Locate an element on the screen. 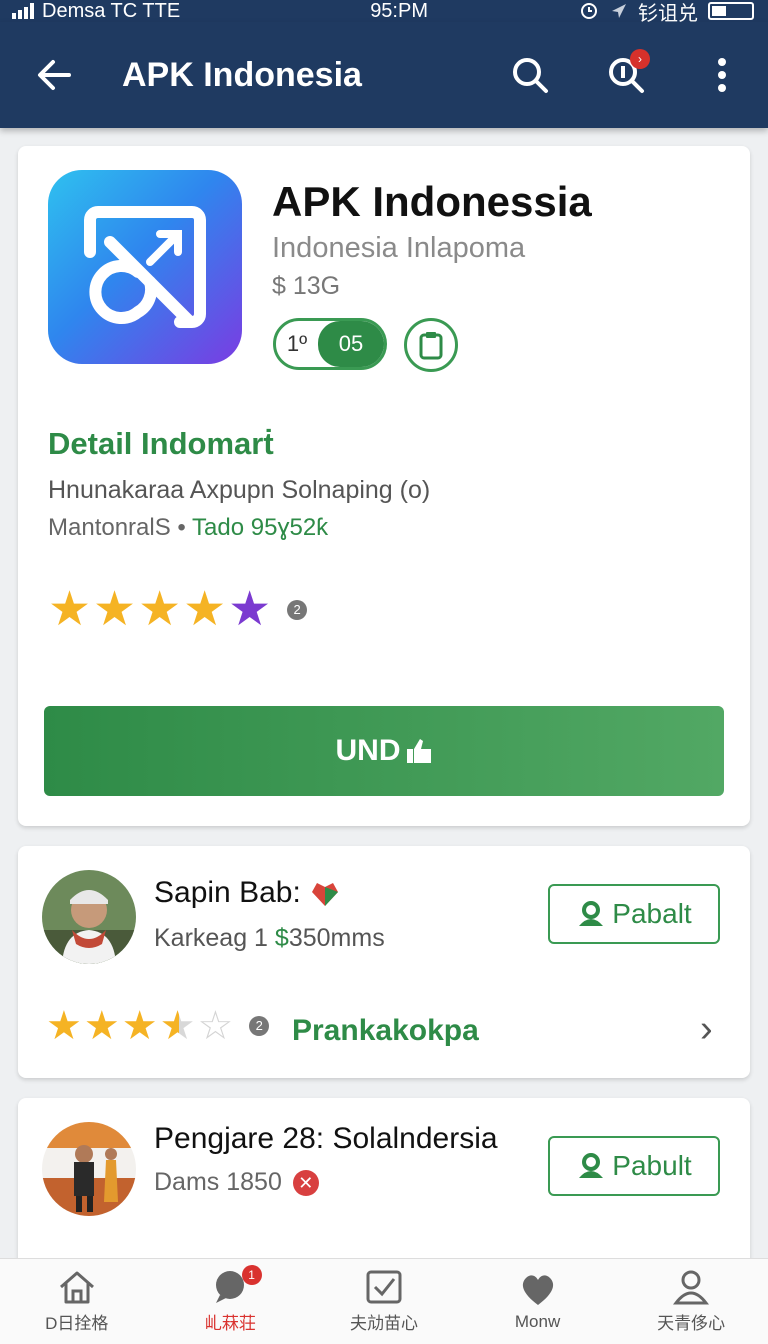 The width and height of the screenshot is (768, 1344). nav-item-profile: 天青侈心 is located at coordinates (691, 1301).